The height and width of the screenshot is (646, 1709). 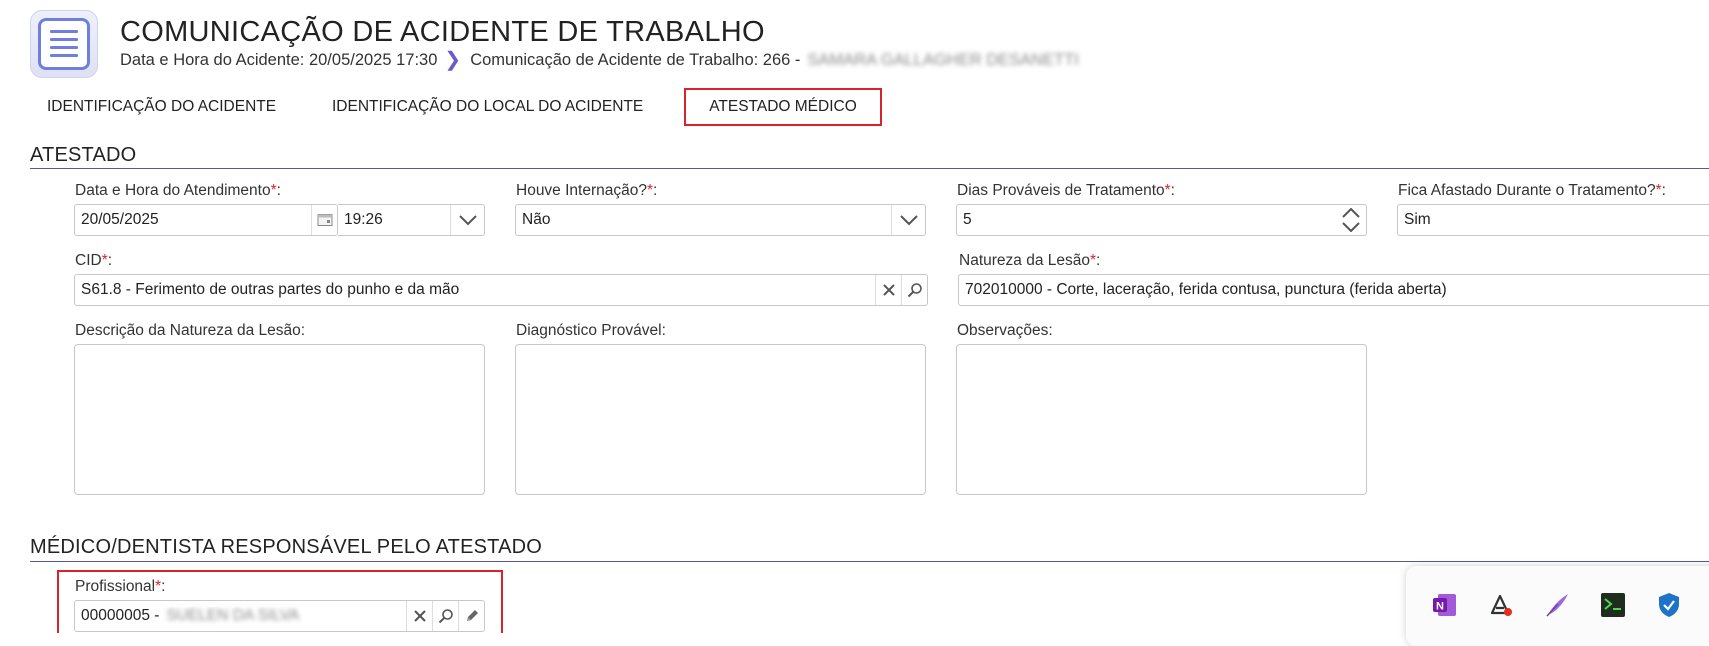 What do you see at coordinates (1613, 605) in the screenshot?
I see `terminal-app-icon` at bounding box center [1613, 605].